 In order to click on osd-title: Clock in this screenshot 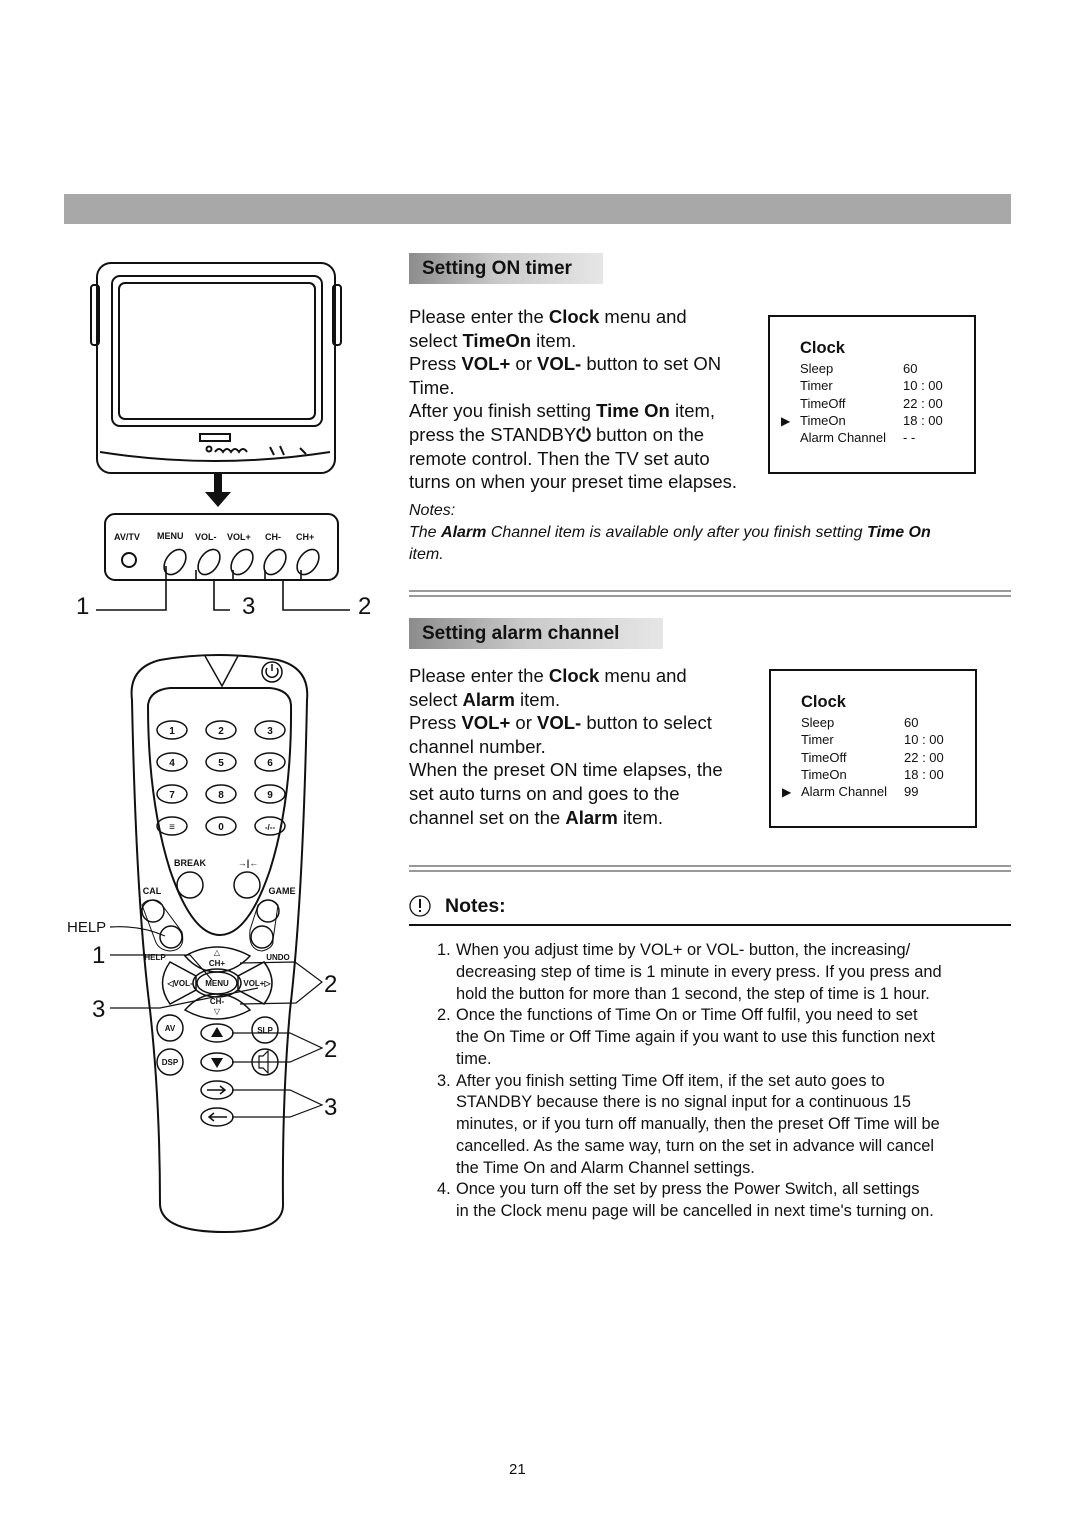, I will do `click(823, 702)`.